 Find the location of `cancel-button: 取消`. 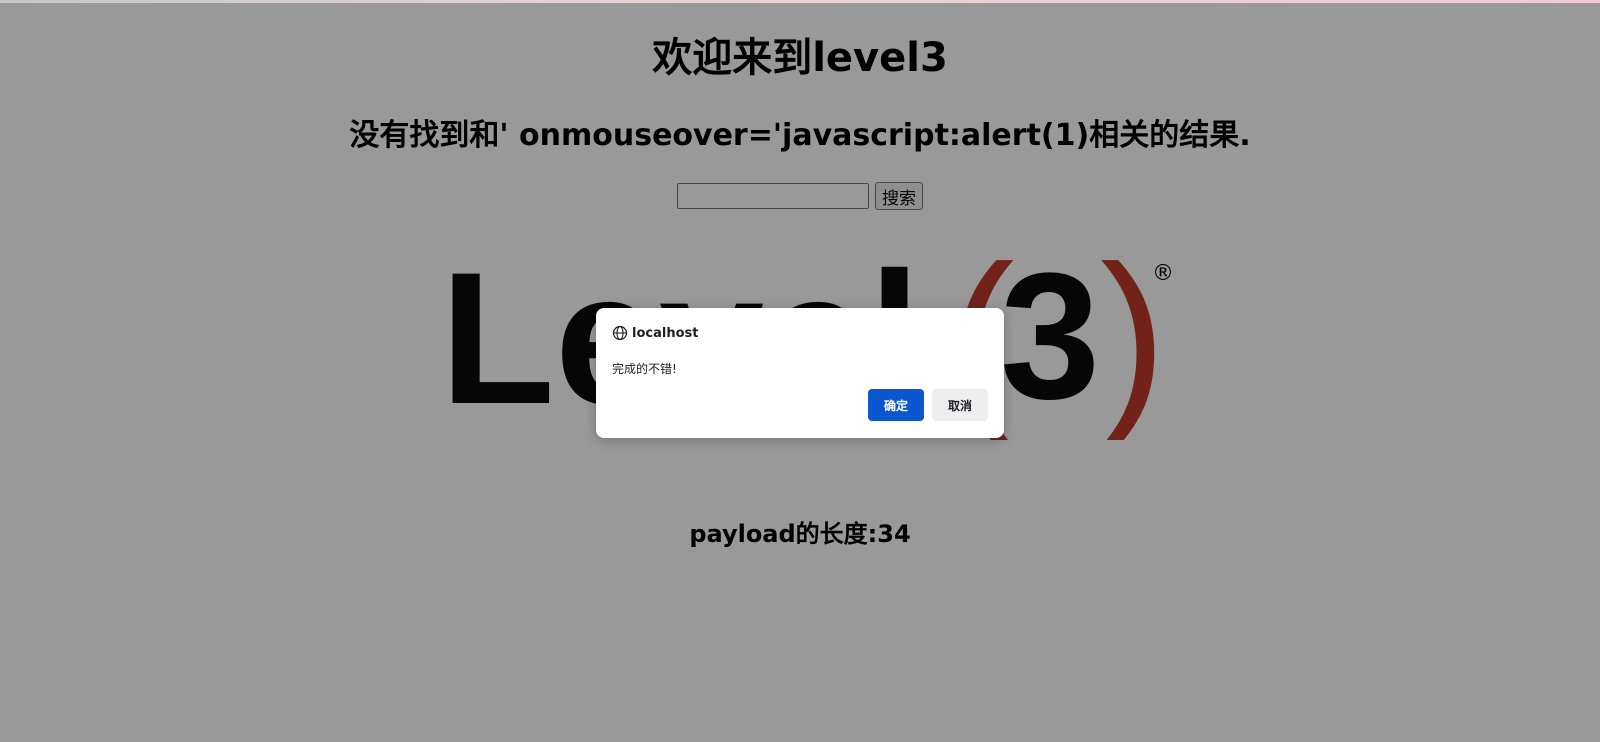

cancel-button: 取消 is located at coordinates (960, 405).